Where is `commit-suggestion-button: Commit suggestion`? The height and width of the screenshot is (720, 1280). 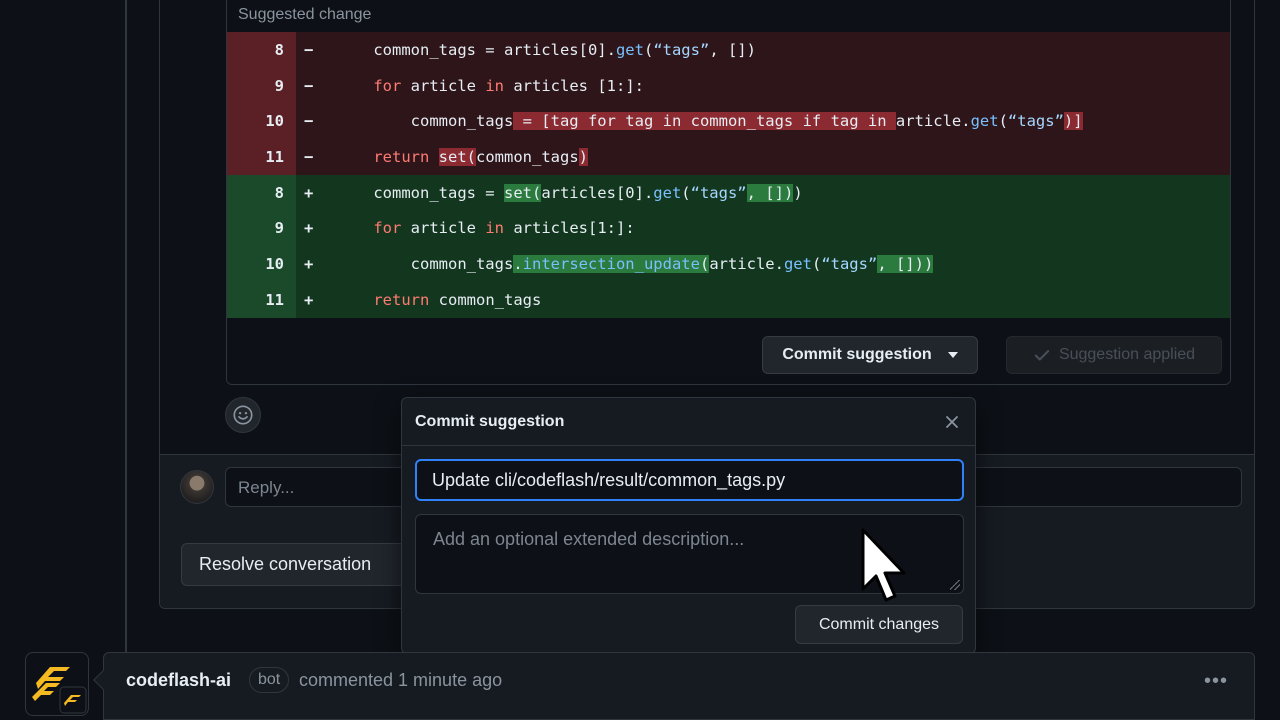
commit-suggestion-button: Commit suggestion is located at coordinates (870, 355).